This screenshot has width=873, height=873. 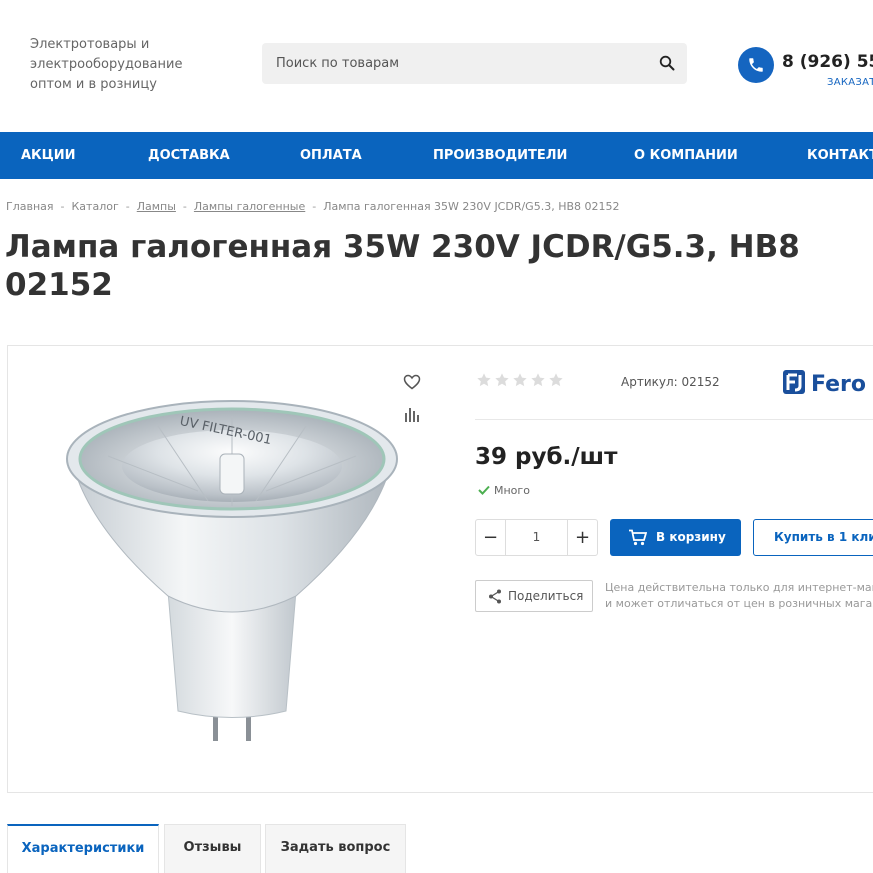 I want to click on stock-status: Много, so click(x=504, y=490).